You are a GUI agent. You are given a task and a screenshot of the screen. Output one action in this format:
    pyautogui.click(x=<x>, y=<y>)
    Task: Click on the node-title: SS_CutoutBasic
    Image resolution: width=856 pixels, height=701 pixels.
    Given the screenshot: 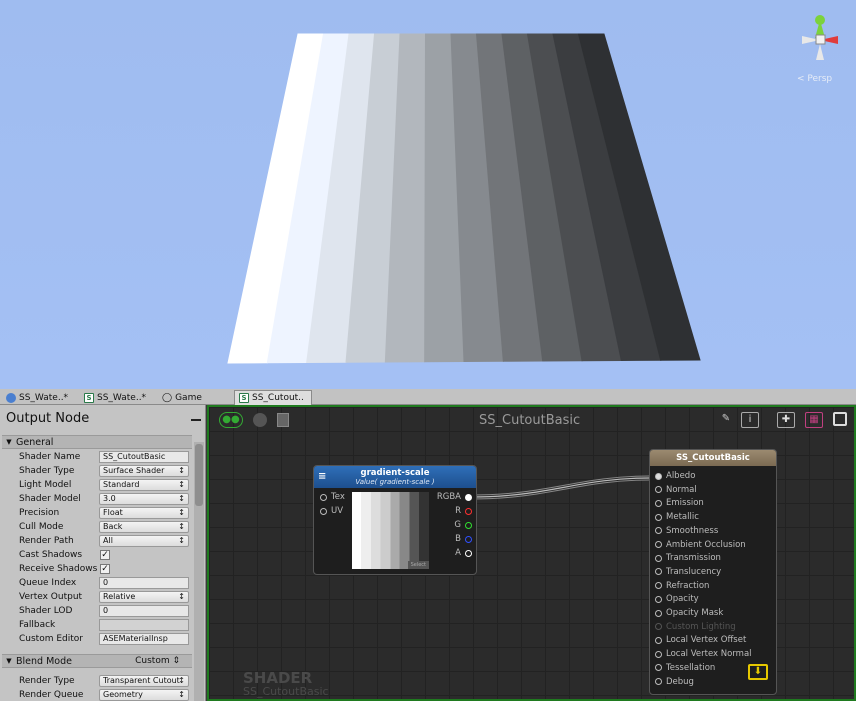 What is the action you would take?
    pyautogui.click(x=713, y=458)
    